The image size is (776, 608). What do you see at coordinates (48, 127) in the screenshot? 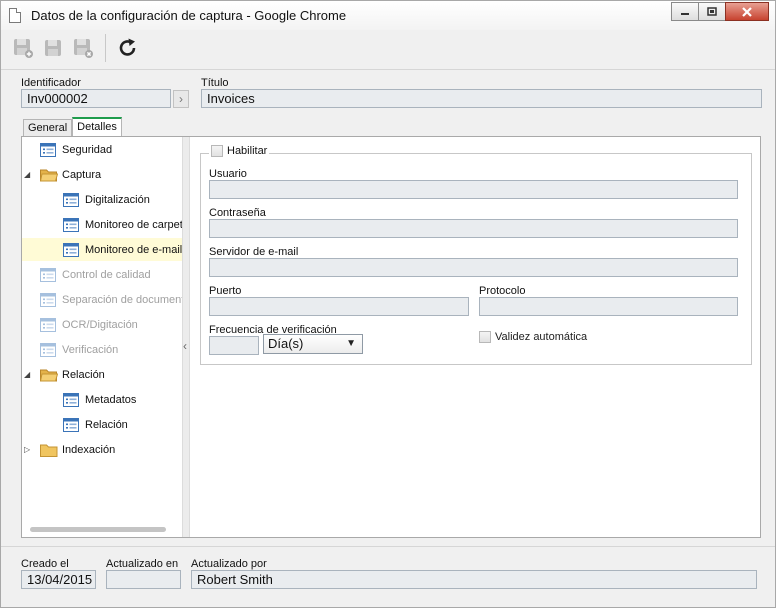
I see `tab-general: General` at bounding box center [48, 127].